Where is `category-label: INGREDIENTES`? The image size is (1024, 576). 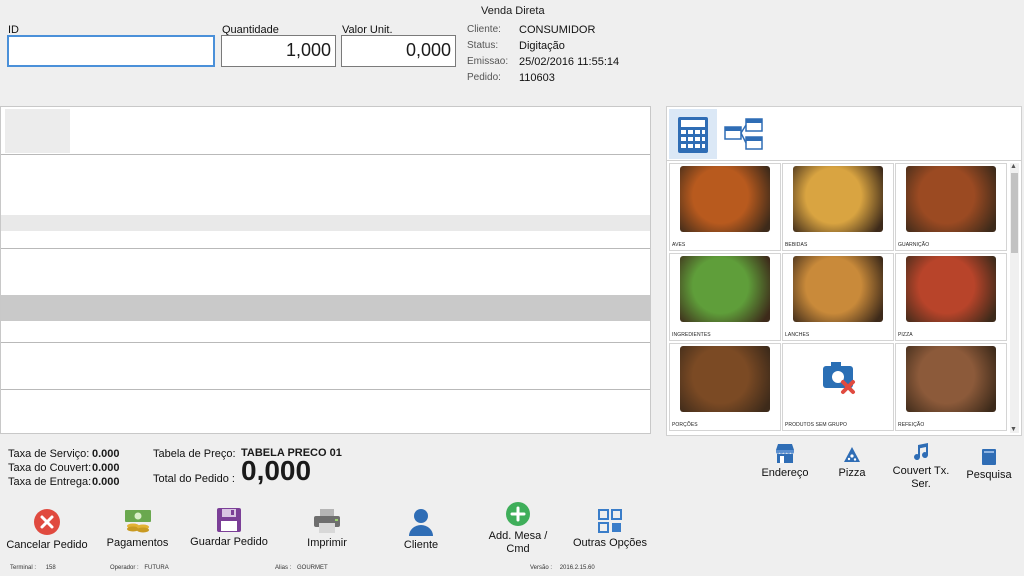 category-label: INGREDIENTES is located at coordinates (691, 335).